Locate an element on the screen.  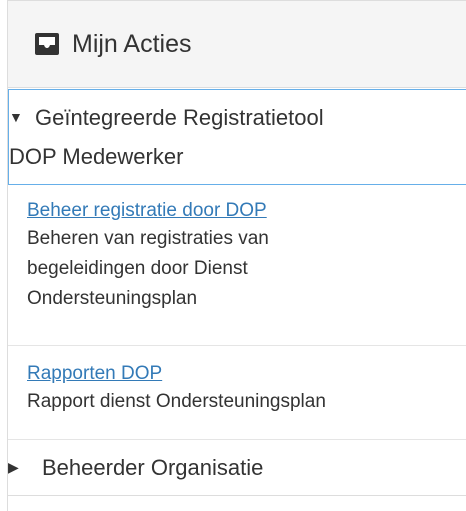
link-rapporten-dop: Rapporten DOP is located at coordinates (246, 374).